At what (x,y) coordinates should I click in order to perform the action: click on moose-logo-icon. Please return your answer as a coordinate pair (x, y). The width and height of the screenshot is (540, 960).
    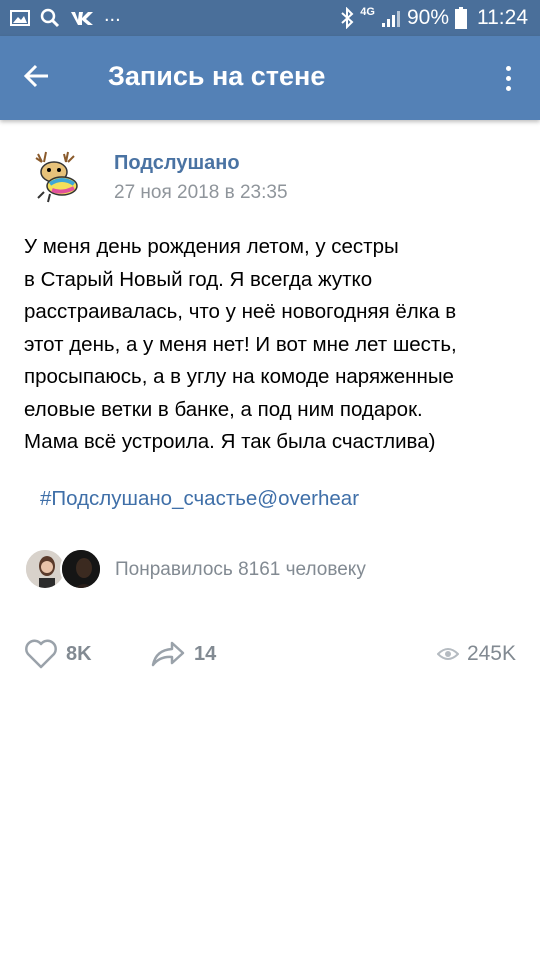
    Looking at the image, I should click on (55, 177).